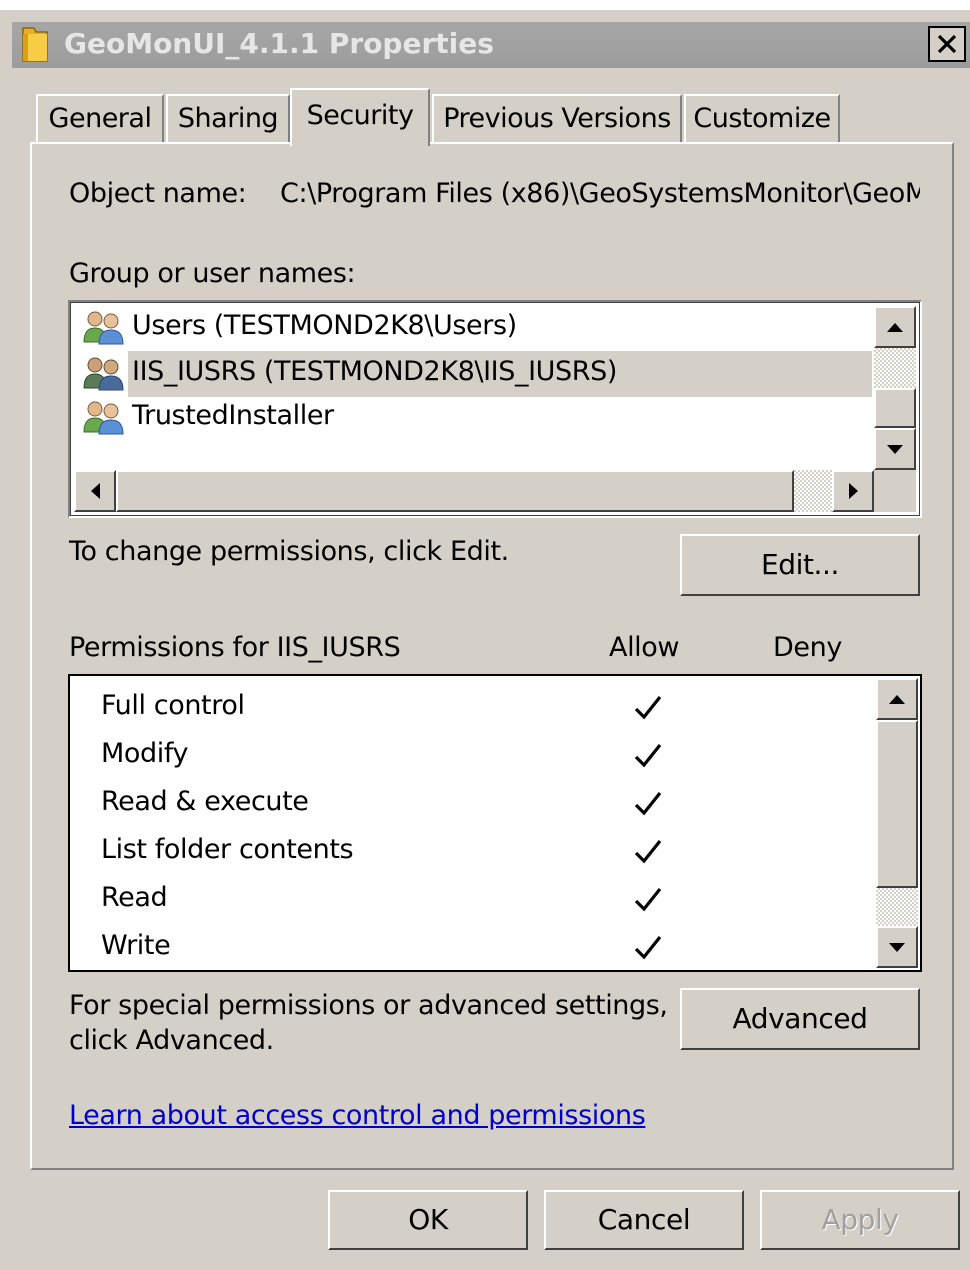 The height and width of the screenshot is (1270, 970). Describe the element at coordinates (171, 1040) in the screenshot. I see `advanced-hint-line2: click Advanced.` at that location.